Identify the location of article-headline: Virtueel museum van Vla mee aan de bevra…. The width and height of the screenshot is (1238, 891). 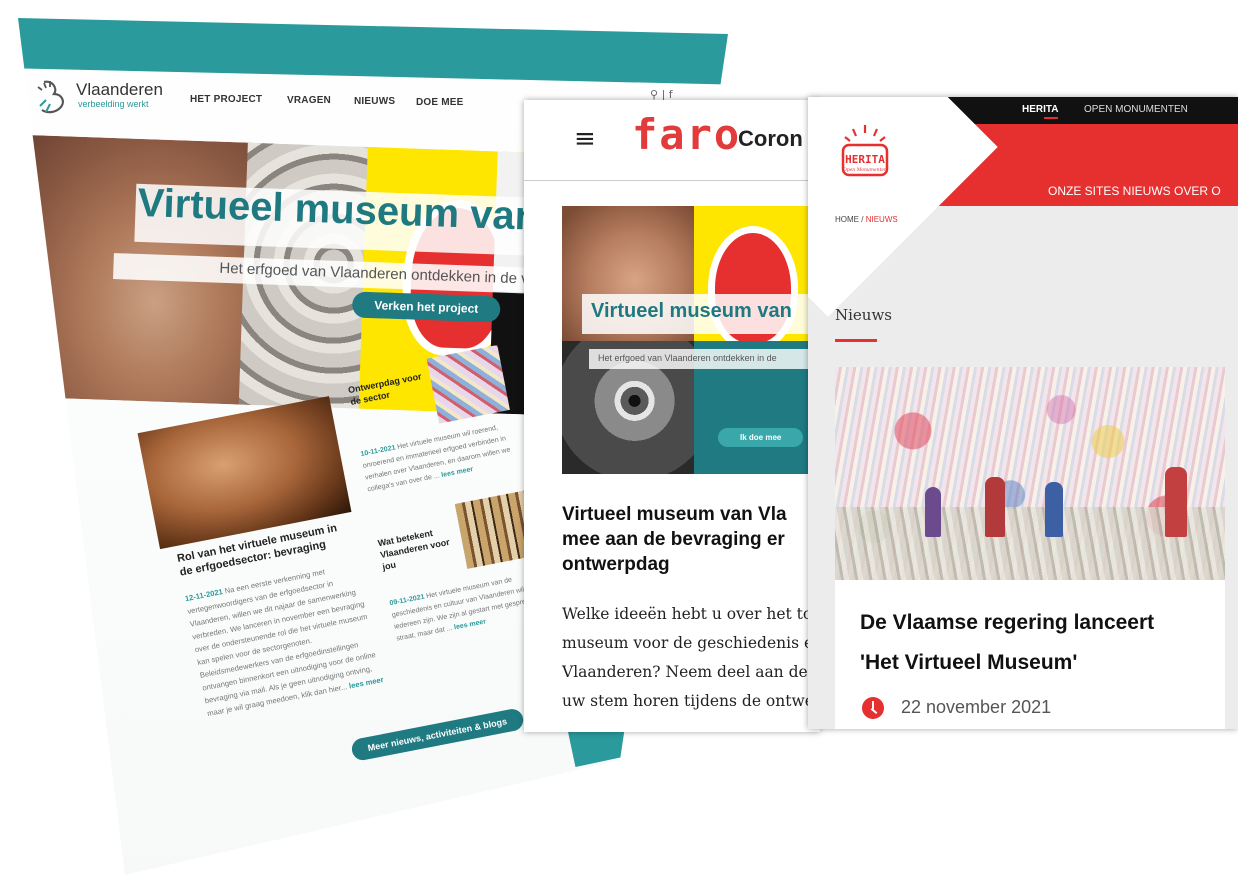
(674, 539).